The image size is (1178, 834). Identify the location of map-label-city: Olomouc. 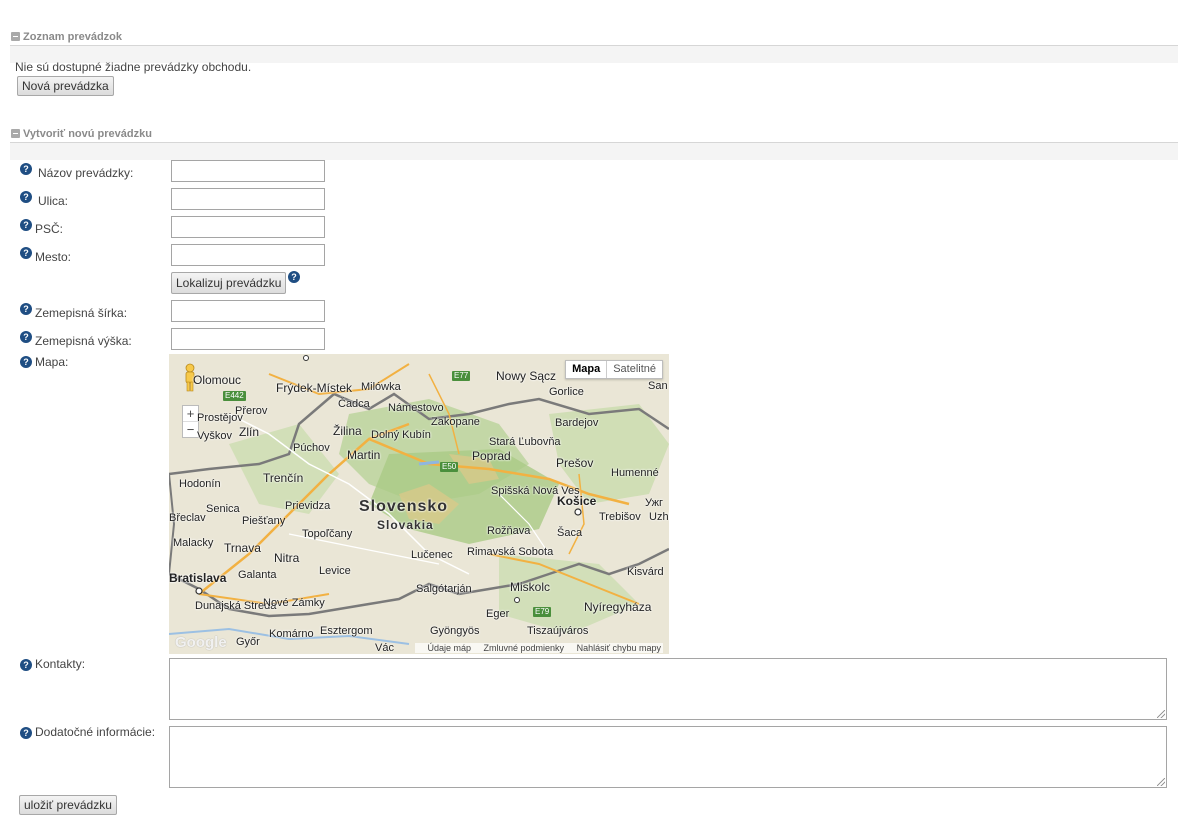
(217, 380).